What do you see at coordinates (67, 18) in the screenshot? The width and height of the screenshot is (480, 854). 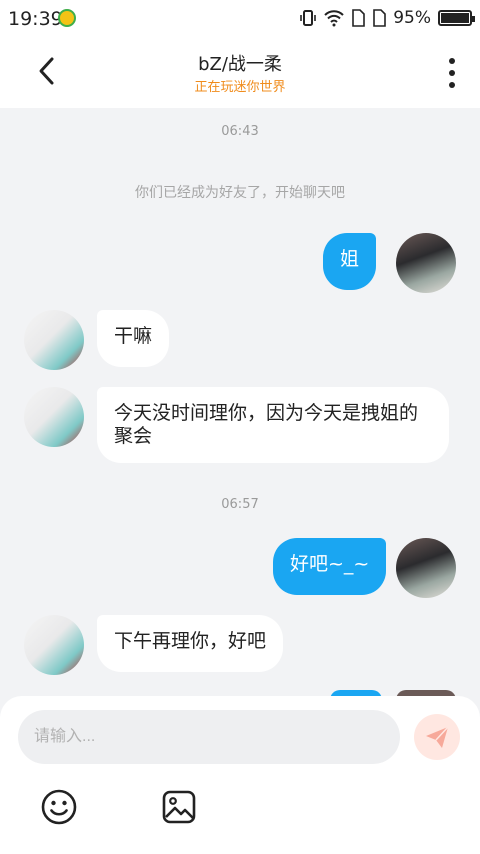 I see `app-notification-icon` at bounding box center [67, 18].